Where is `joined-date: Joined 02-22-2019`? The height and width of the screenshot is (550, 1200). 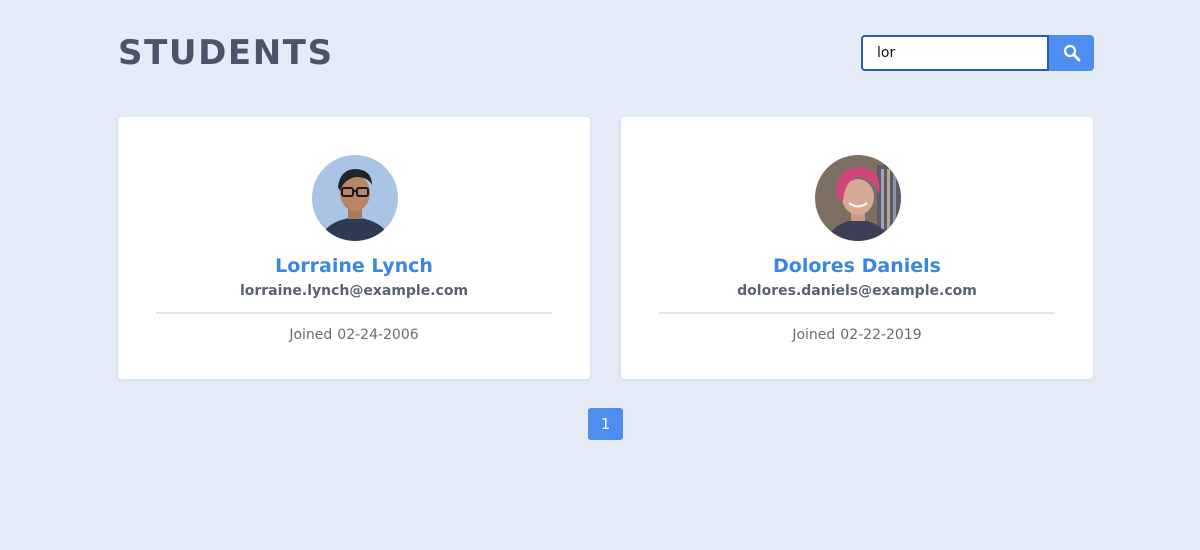
joined-date: Joined 02-22-2019 is located at coordinates (857, 335).